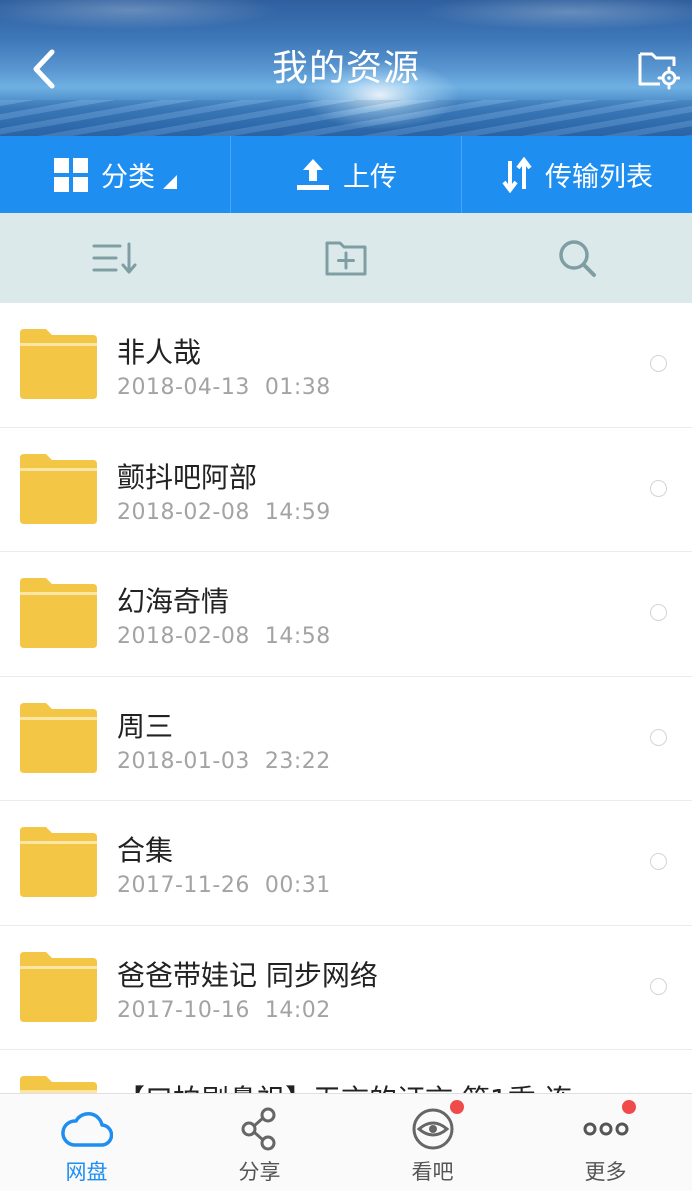  I want to click on tab-share: 分享, so click(259, 1142).